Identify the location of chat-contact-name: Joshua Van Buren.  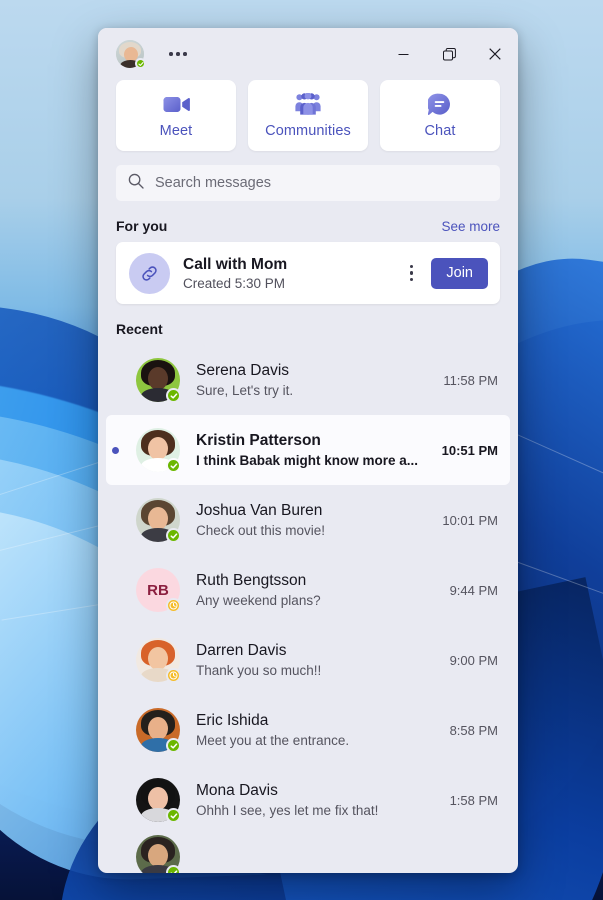
(259, 510).